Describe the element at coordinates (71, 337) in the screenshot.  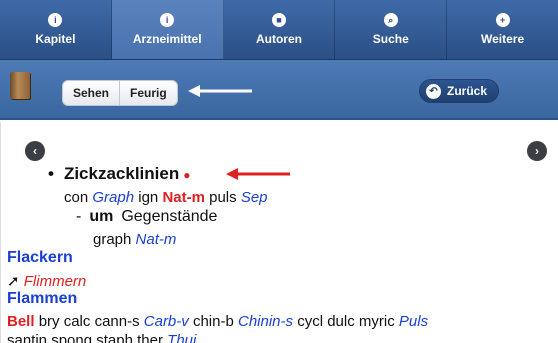
I see `remedy-abbrev: spong` at that location.